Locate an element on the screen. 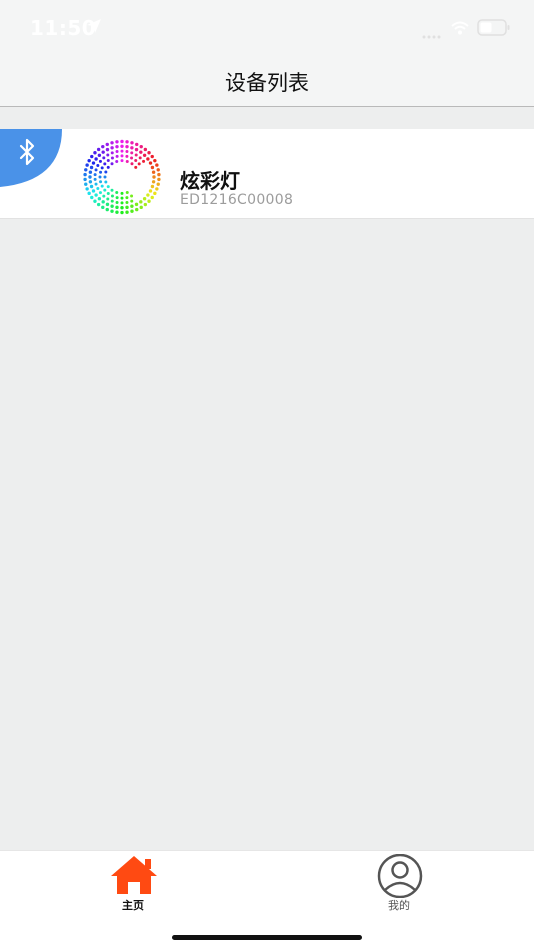 The height and width of the screenshot is (950, 534). device-list-item: 炫彩灯 ED1216C00008 is located at coordinates (267, 174).